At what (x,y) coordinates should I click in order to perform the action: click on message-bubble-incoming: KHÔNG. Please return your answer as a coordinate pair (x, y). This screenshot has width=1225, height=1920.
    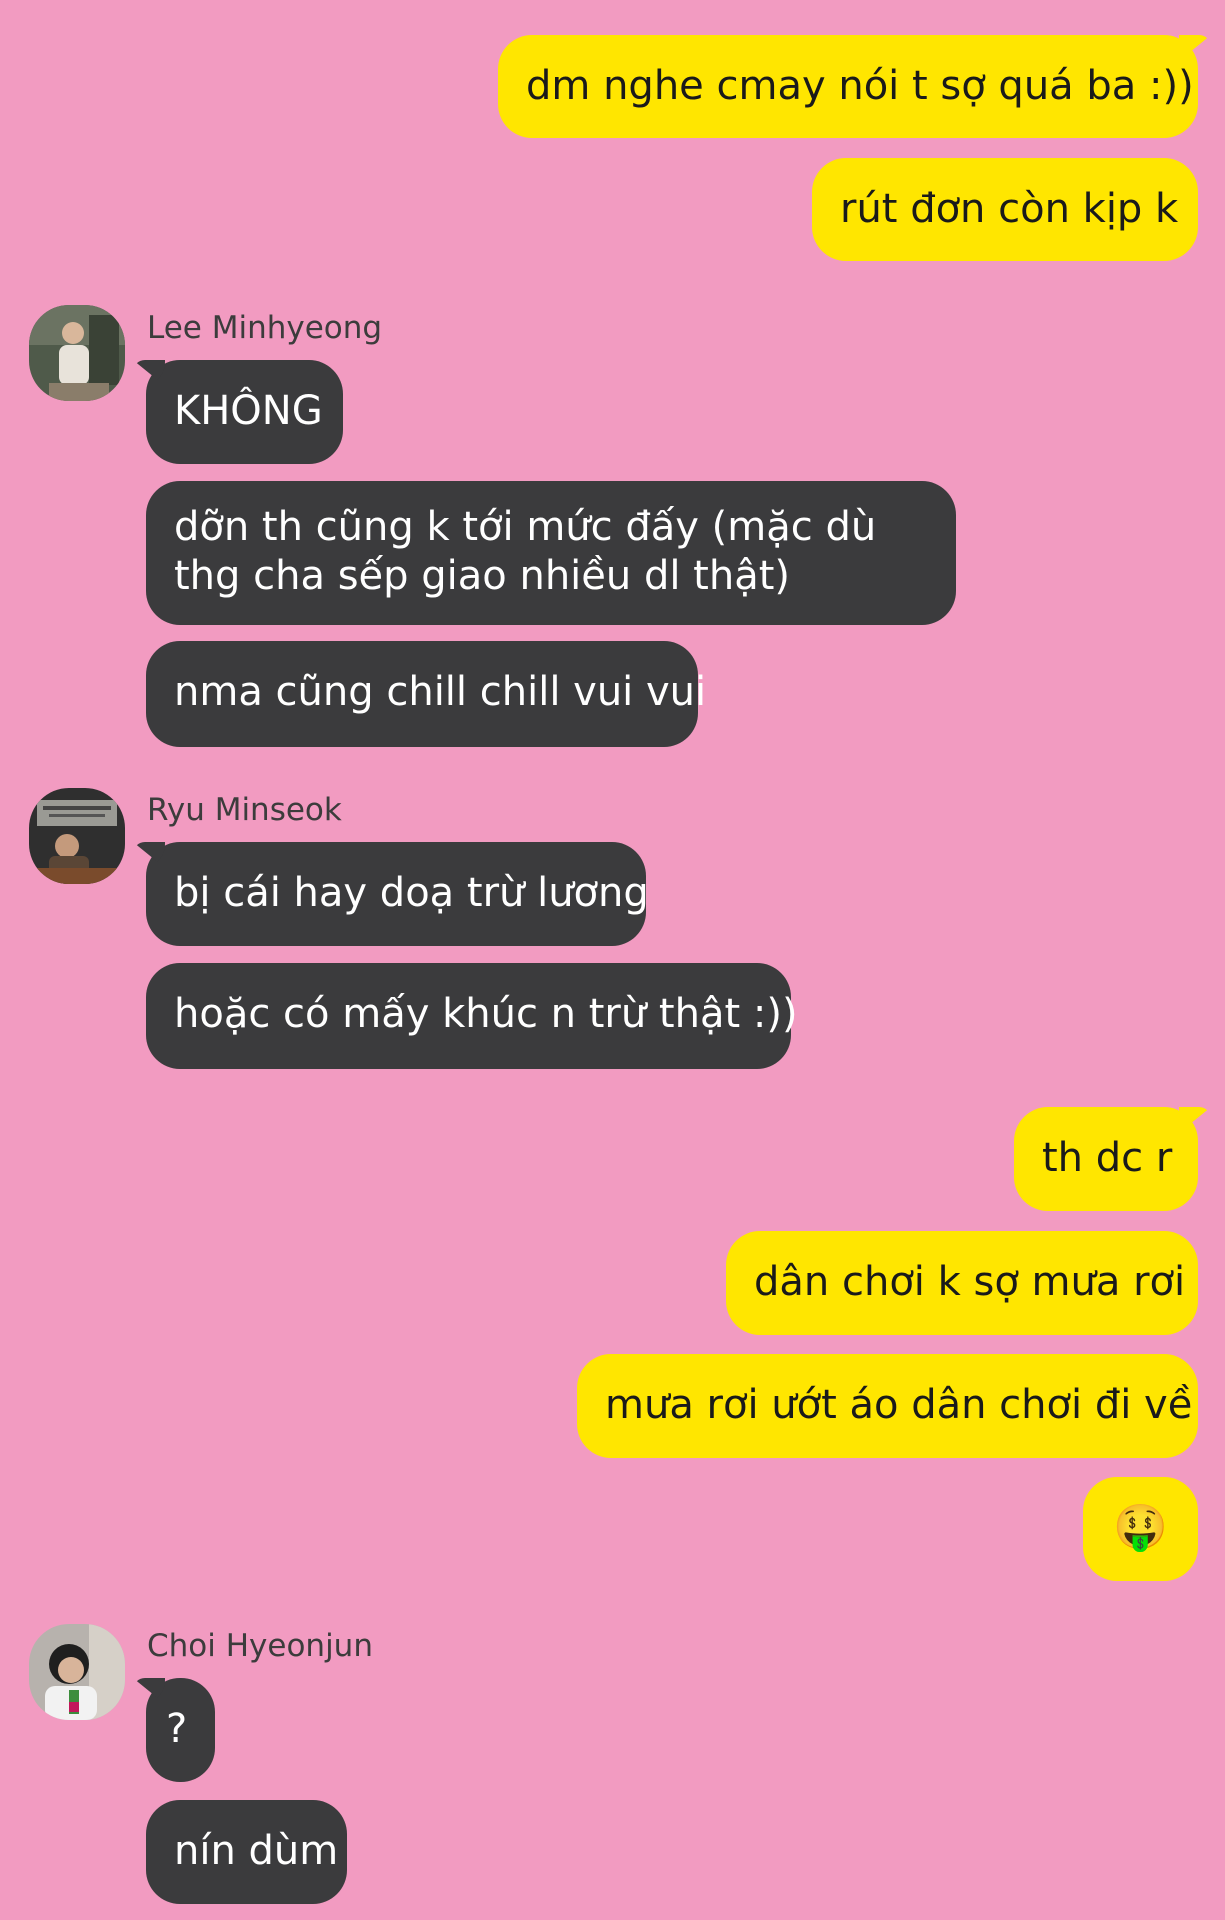
    Looking at the image, I should click on (238, 412).